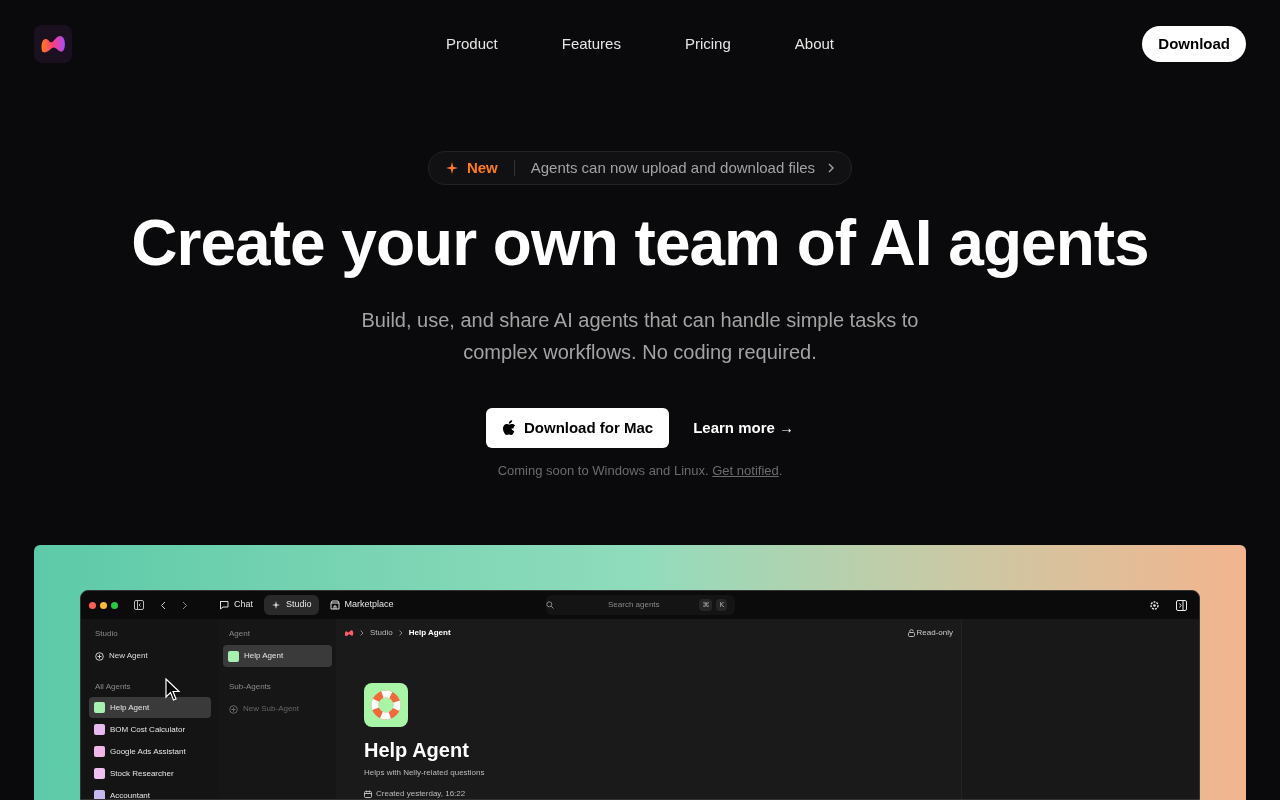  I want to click on download-for-mac-button: Download for Mac, so click(577, 428).